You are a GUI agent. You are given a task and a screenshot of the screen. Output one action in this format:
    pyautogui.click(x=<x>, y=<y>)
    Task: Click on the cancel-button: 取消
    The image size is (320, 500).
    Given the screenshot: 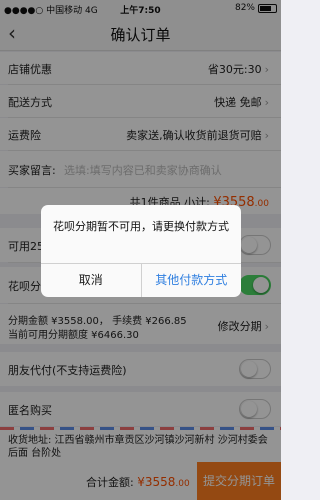 What is the action you would take?
    pyautogui.click(x=91, y=280)
    